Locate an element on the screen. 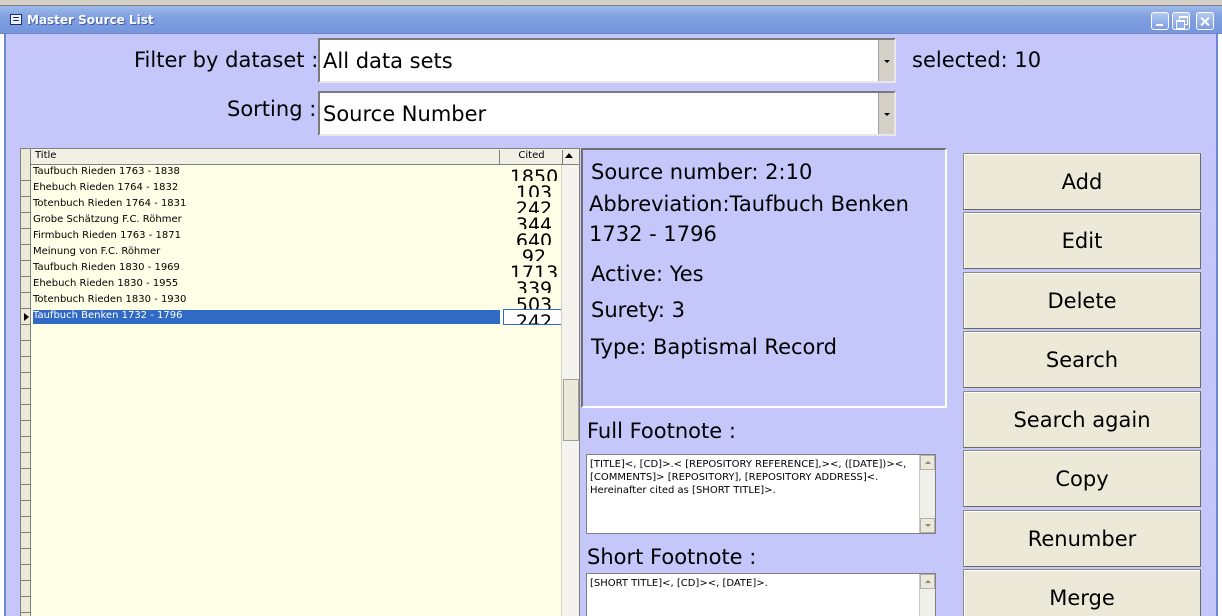 This screenshot has width=1222, height=616. row-cited-count: 640 is located at coordinates (534, 237).